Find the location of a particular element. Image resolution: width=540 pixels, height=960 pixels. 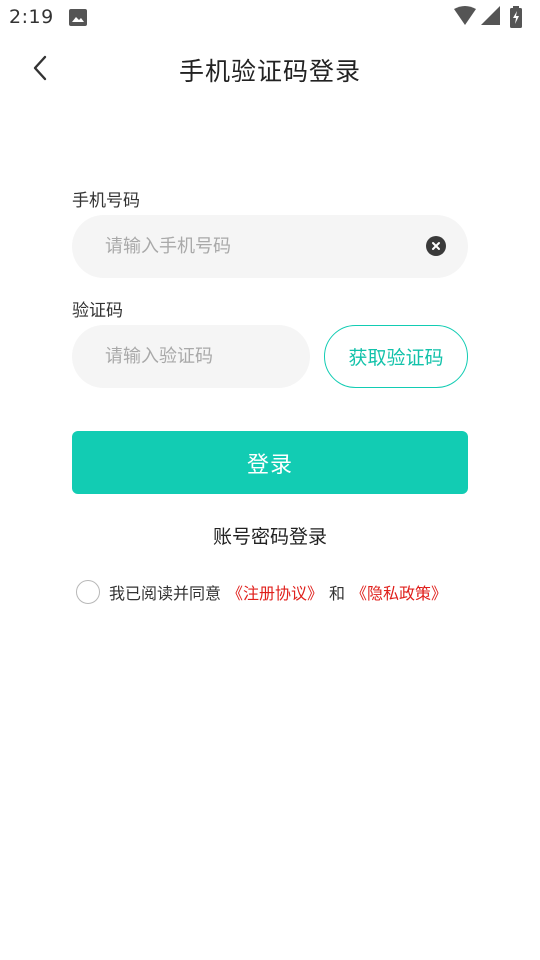

login-button: 登录 is located at coordinates (270, 462).